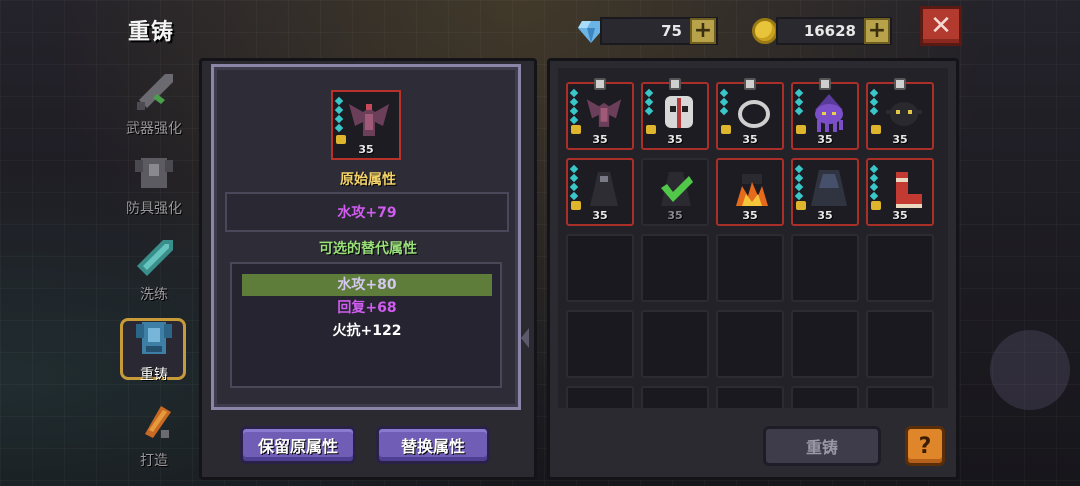  What do you see at coordinates (659, 31) in the screenshot?
I see `gem-counter: 75 +` at bounding box center [659, 31].